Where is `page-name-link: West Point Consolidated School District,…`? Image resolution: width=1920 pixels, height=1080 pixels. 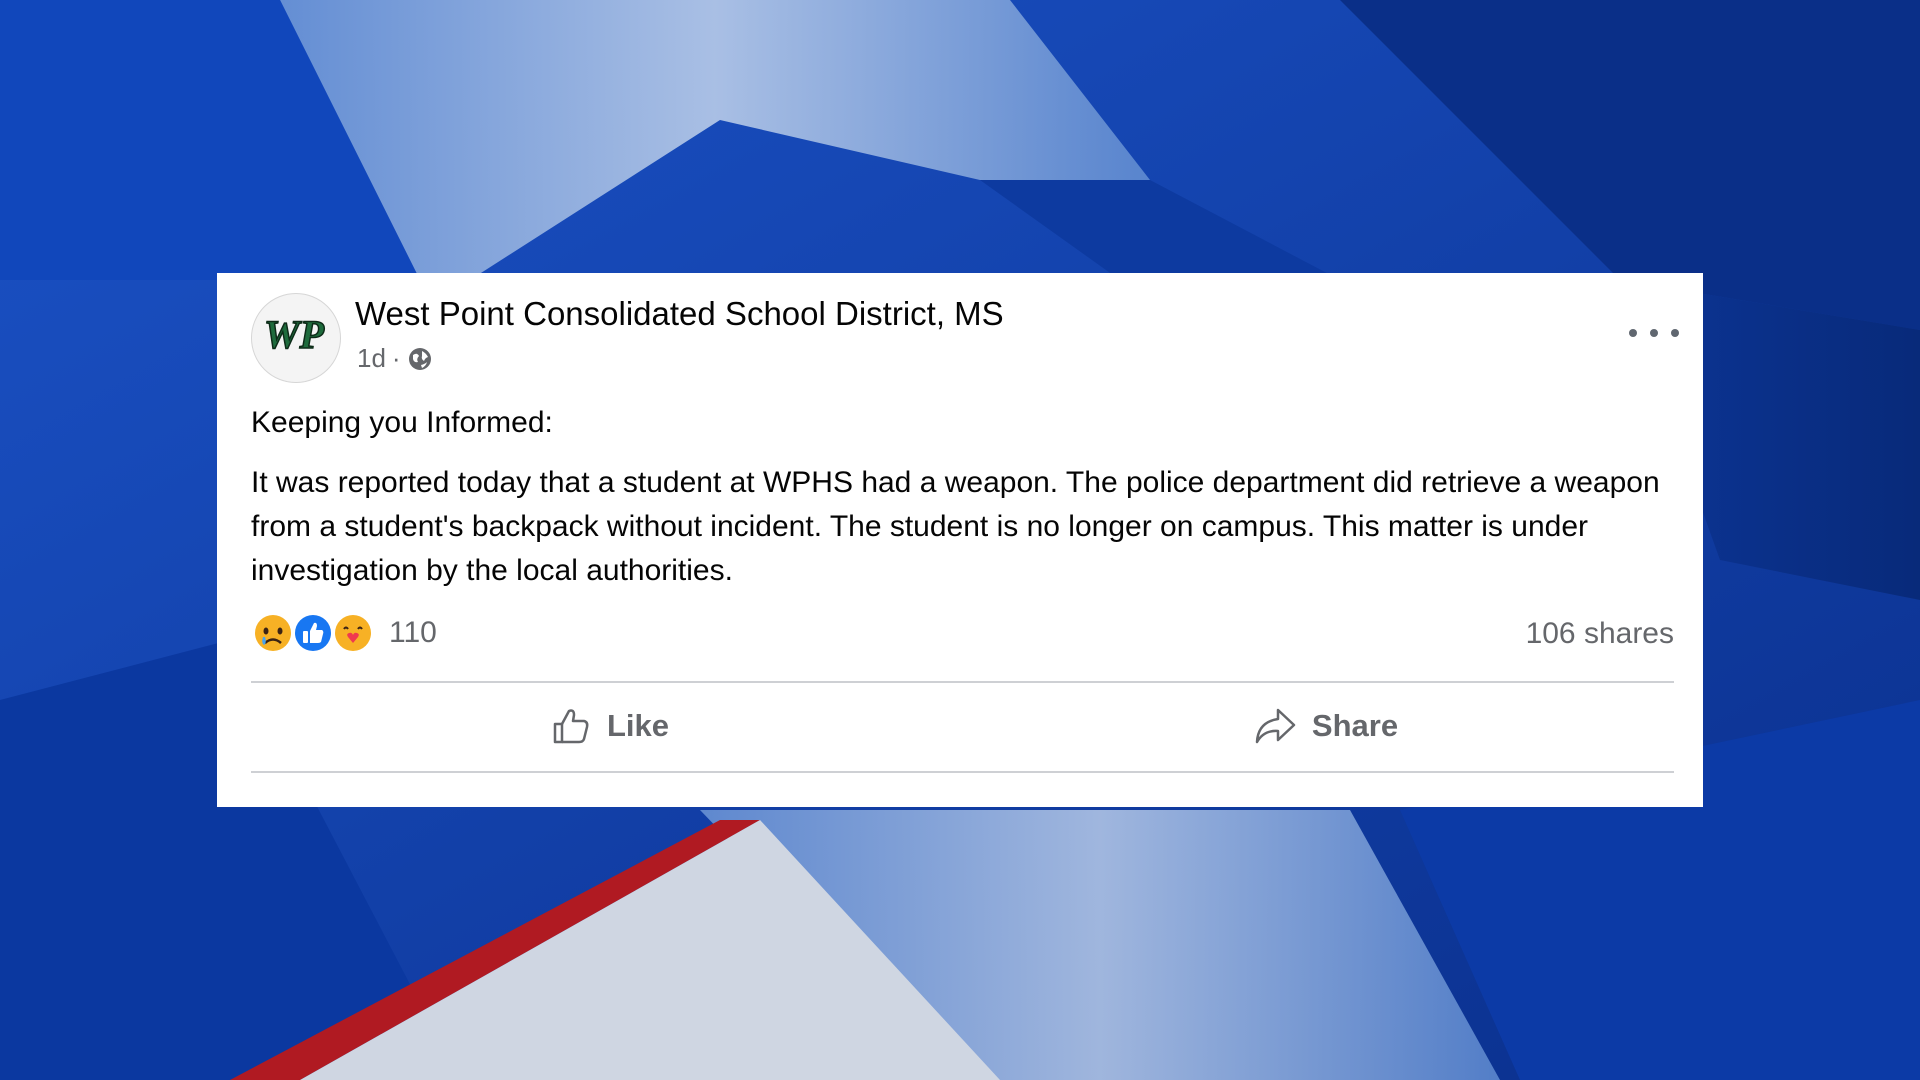 page-name-link: West Point Consolidated School District,… is located at coordinates (679, 314).